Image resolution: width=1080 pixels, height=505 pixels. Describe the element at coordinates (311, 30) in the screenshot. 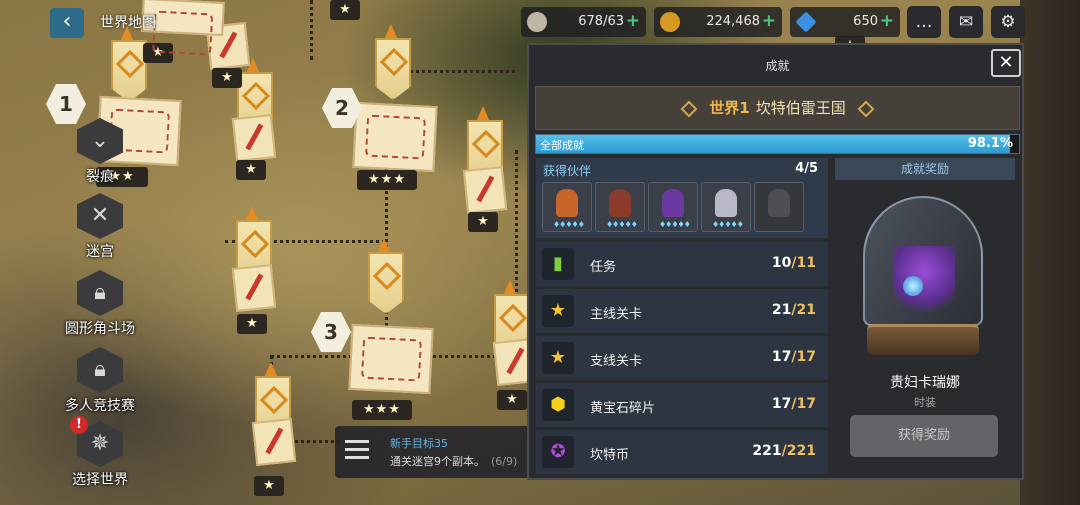

I see `map-path` at that location.